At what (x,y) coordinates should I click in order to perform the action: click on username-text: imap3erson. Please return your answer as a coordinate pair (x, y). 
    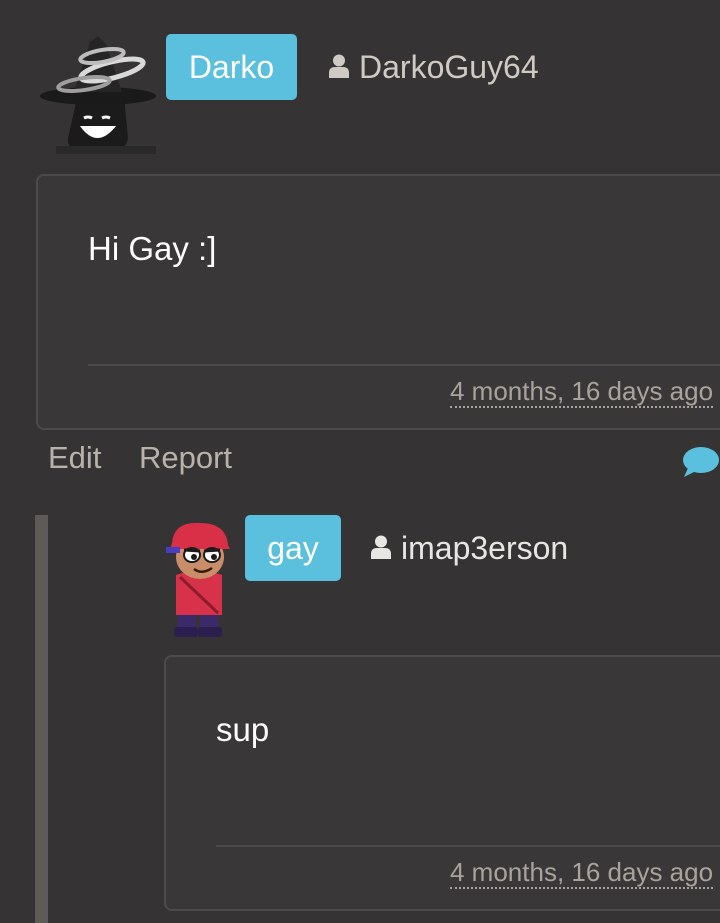
    Looking at the image, I should click on (485, 548).